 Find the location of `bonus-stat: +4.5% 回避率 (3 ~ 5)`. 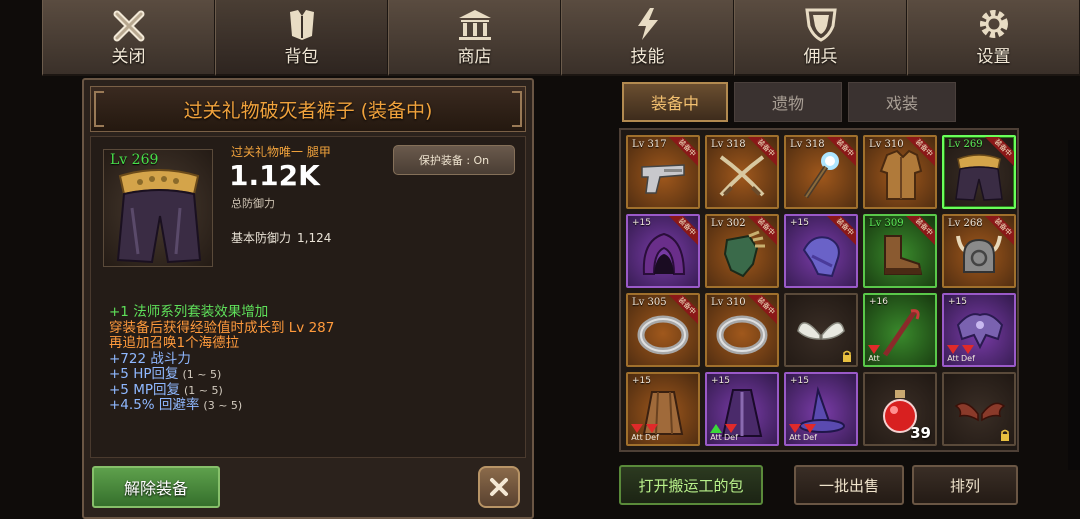

bonus-stat: +4.5% 回避率 (3 ~ 5) is located at coordinates (314, 405).